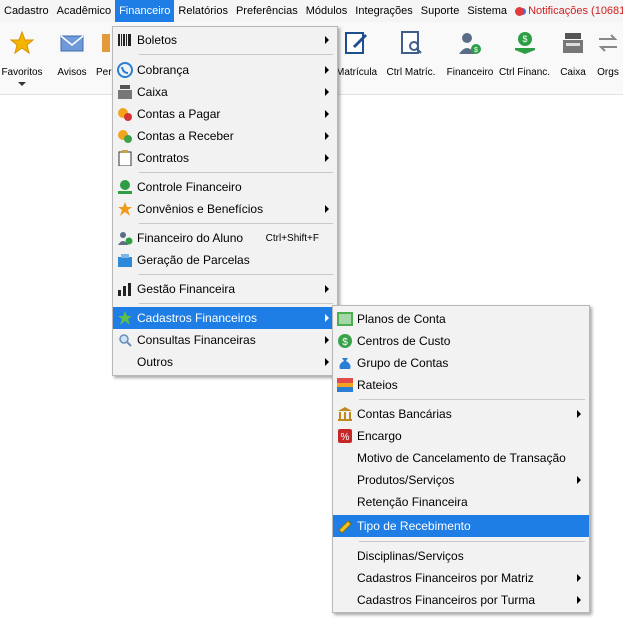 This screenshot has width=623, height=625. What do you see at coordinates (401, 319) in the screenshot?
I see `submenu-item-planos-de-conta-label: Planos de Conta` at bounding box center [401, 319].